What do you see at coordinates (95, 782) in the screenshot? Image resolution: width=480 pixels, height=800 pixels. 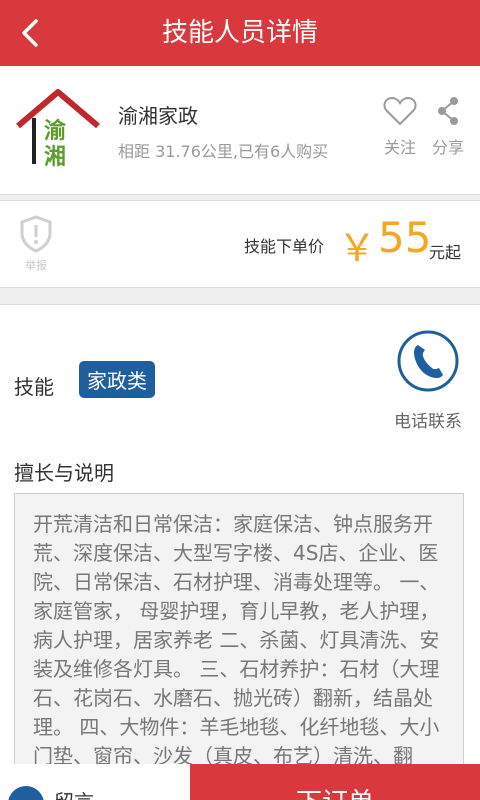 I see `message-button: 留言` at bounding box center [95, 782].